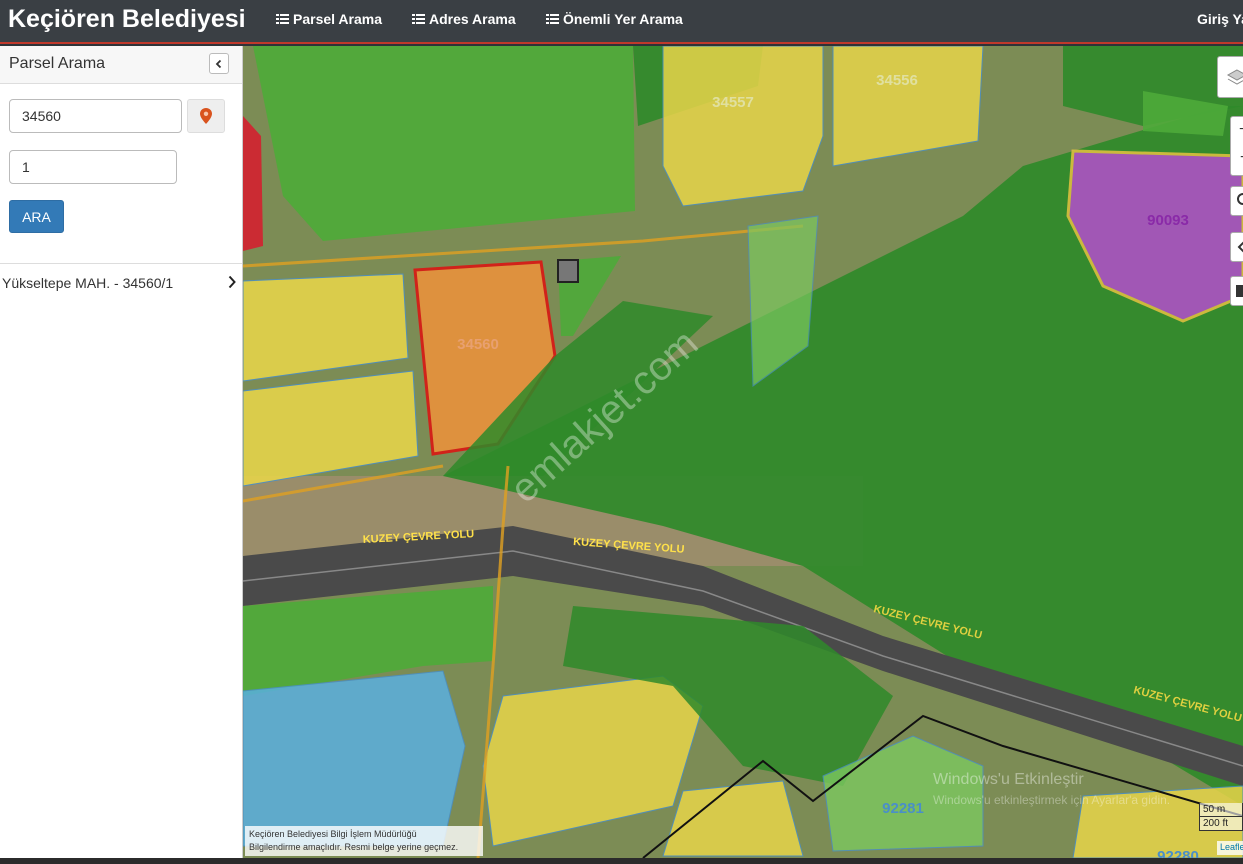  Describe the element at coordinates (121, 263) in the screenshot. I see `divider` at that location.